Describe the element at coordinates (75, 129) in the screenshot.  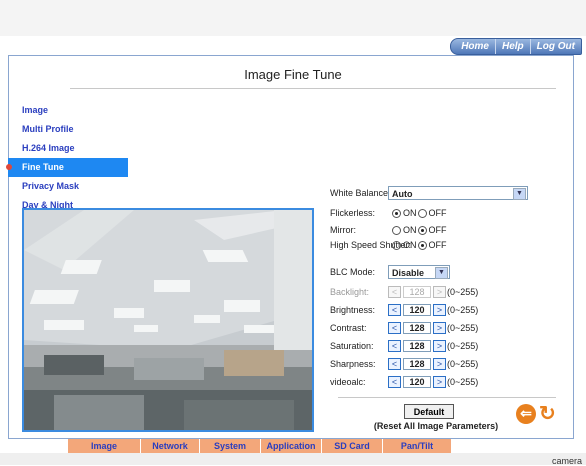
I see `menu-item-multi-profile: Multi Profile` at that location.